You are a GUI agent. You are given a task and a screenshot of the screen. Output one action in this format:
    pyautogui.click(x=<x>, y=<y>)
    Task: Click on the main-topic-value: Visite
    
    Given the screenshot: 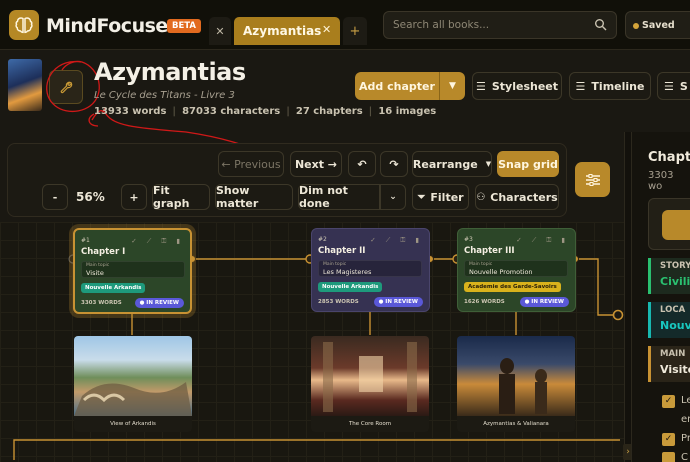 What is the action you would take?
    pyautogui.click(x=95, y=273)
    